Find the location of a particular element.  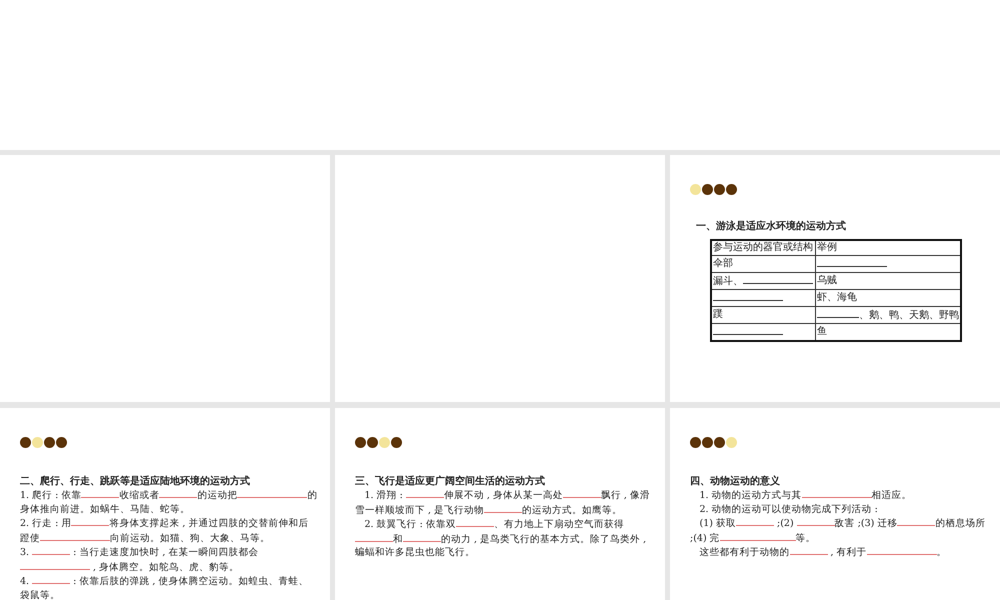

column-header: 举例 is located at coordinates (888, 248).